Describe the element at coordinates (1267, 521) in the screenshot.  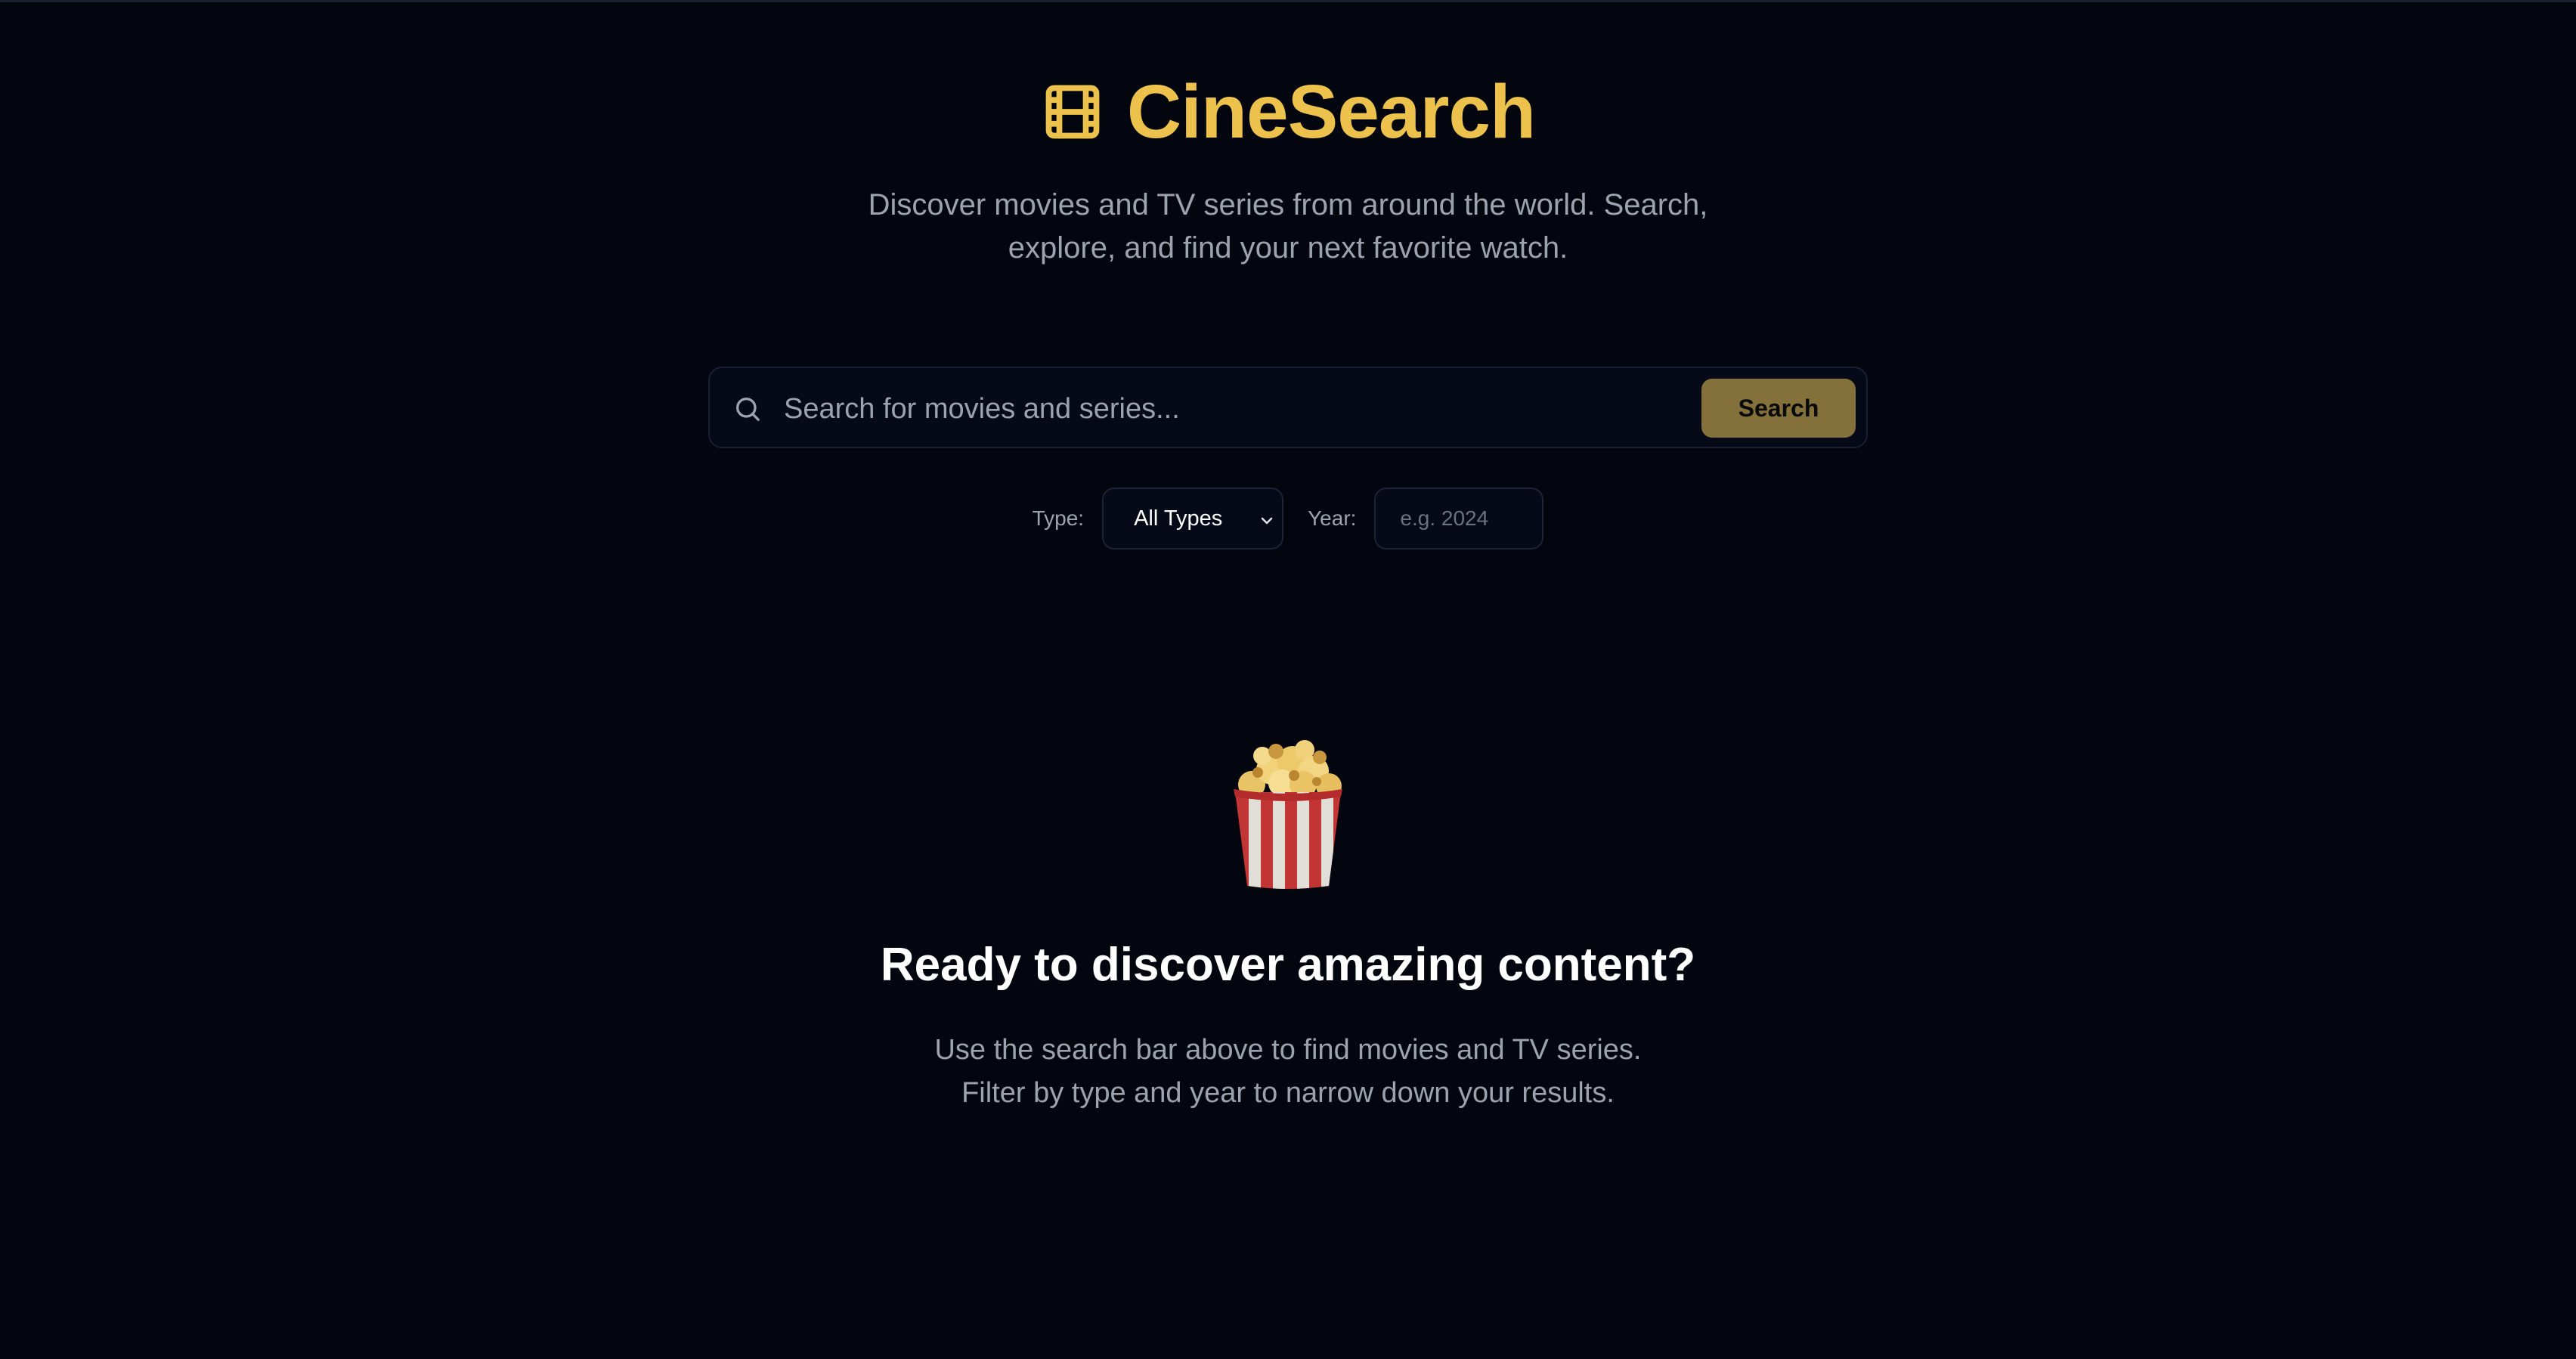
I see `chevron-down-icon` at that location.